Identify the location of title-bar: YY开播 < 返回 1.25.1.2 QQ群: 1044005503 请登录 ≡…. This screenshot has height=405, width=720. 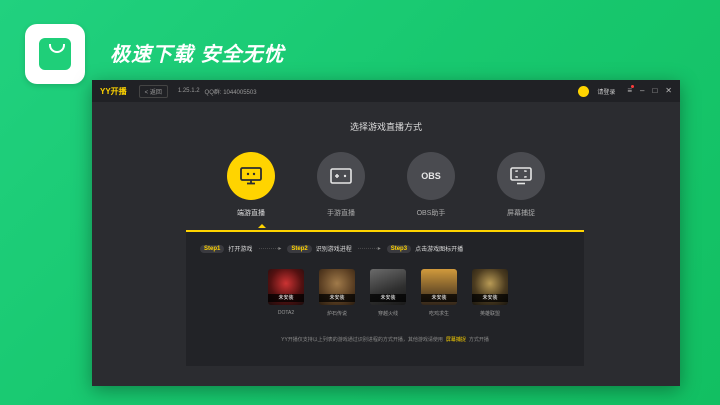
(386, 91).